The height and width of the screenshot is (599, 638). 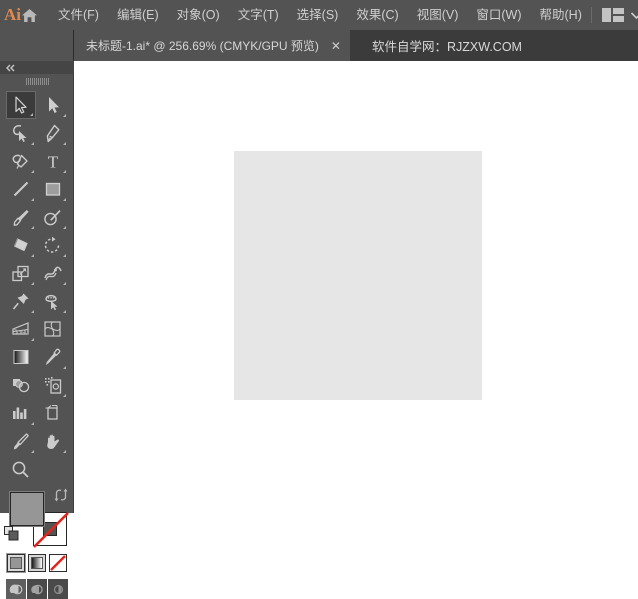 I want to click on screen-mode-full-icon, so click(x=58, y=589).